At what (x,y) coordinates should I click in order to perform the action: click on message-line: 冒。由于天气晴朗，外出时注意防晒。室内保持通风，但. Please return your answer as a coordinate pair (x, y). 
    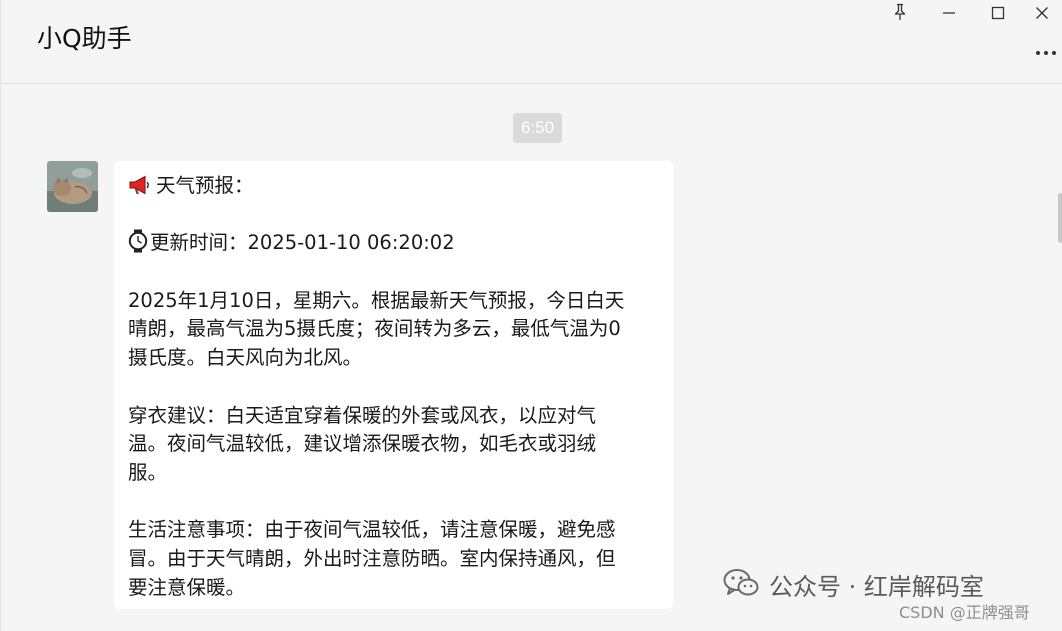
    Looking at the image, I should click on (372, 558).